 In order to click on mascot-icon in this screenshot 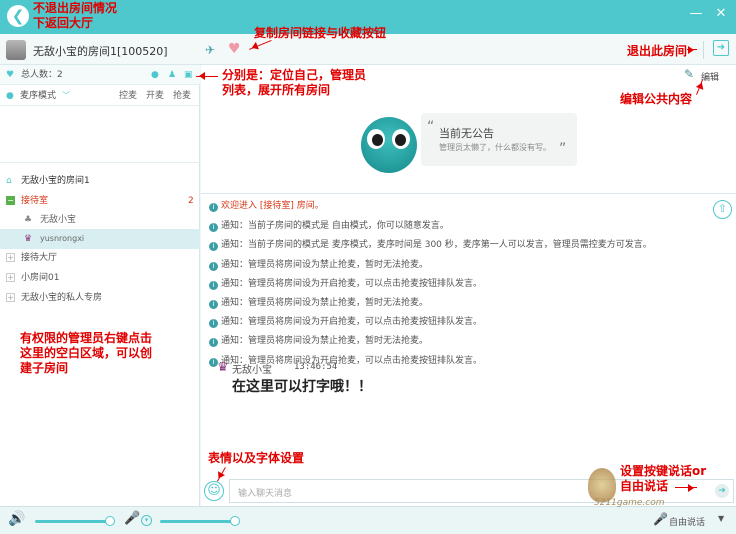, I will do `click(389, 145)`.